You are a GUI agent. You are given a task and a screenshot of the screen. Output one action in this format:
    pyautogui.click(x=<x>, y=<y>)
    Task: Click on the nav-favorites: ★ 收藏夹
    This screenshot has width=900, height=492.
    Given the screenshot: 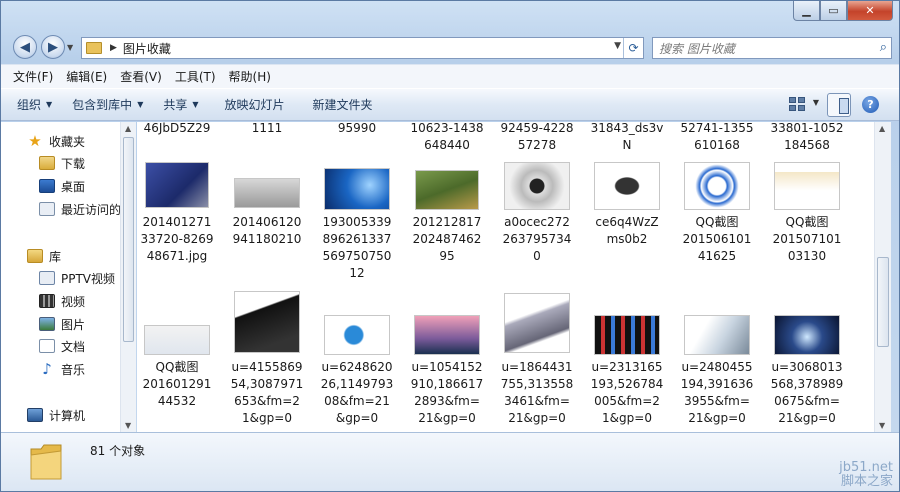 What is the action you would take?
    pyautogui.click(x=56, y=141)
    